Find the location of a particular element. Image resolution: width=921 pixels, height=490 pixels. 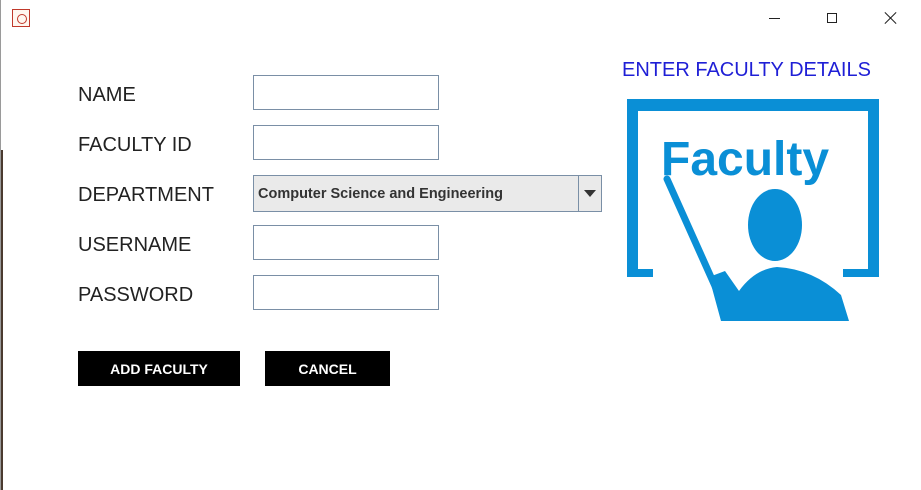

page-title: ENTER FACULTY DETAILS is located at coordinates (746, 70).